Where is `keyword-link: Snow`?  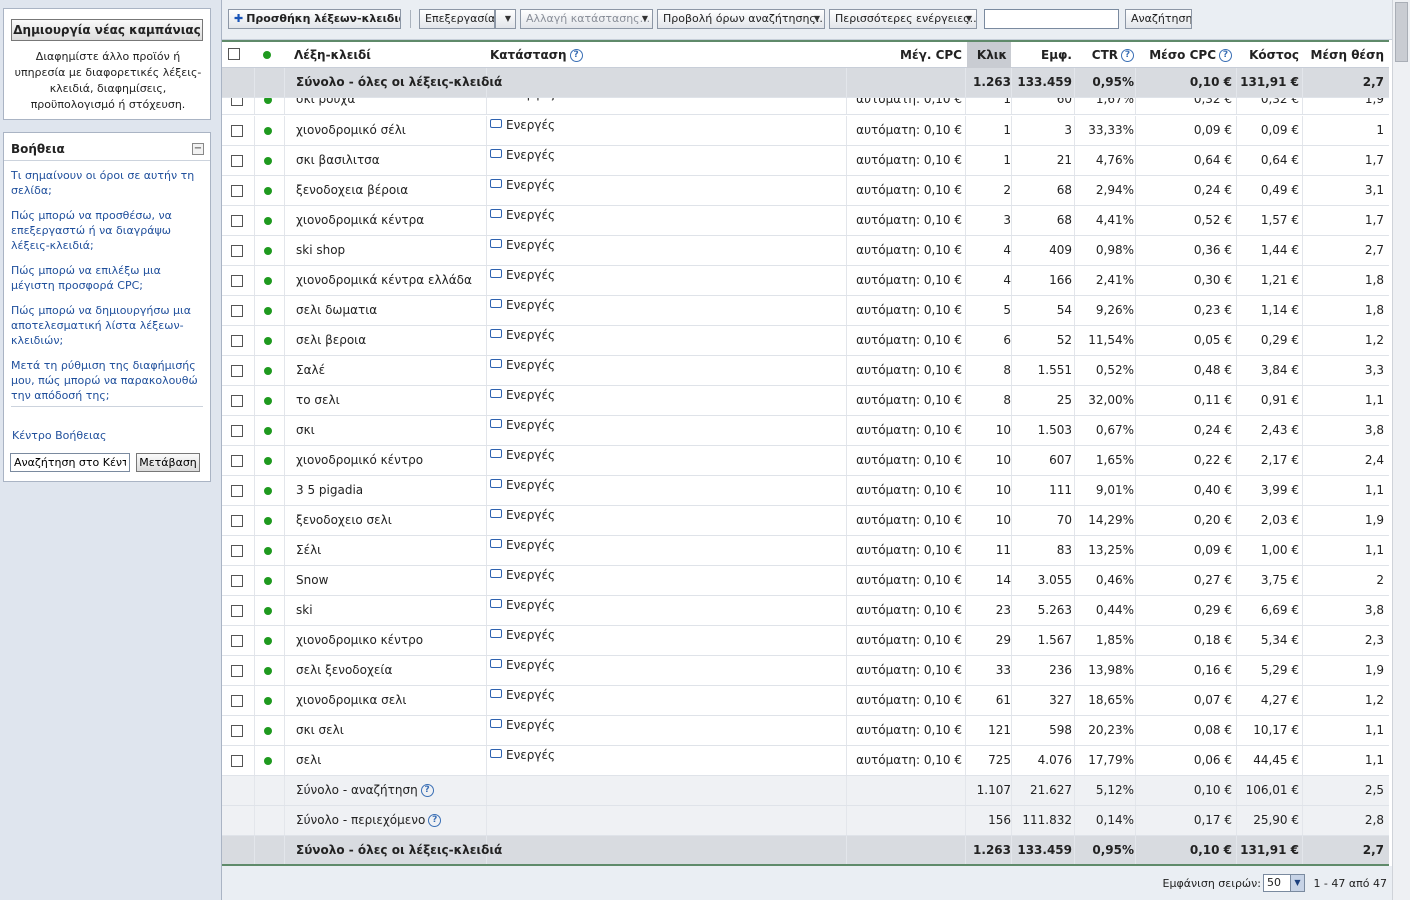 keyword-link: Snow is located at coordinates (390, 580).